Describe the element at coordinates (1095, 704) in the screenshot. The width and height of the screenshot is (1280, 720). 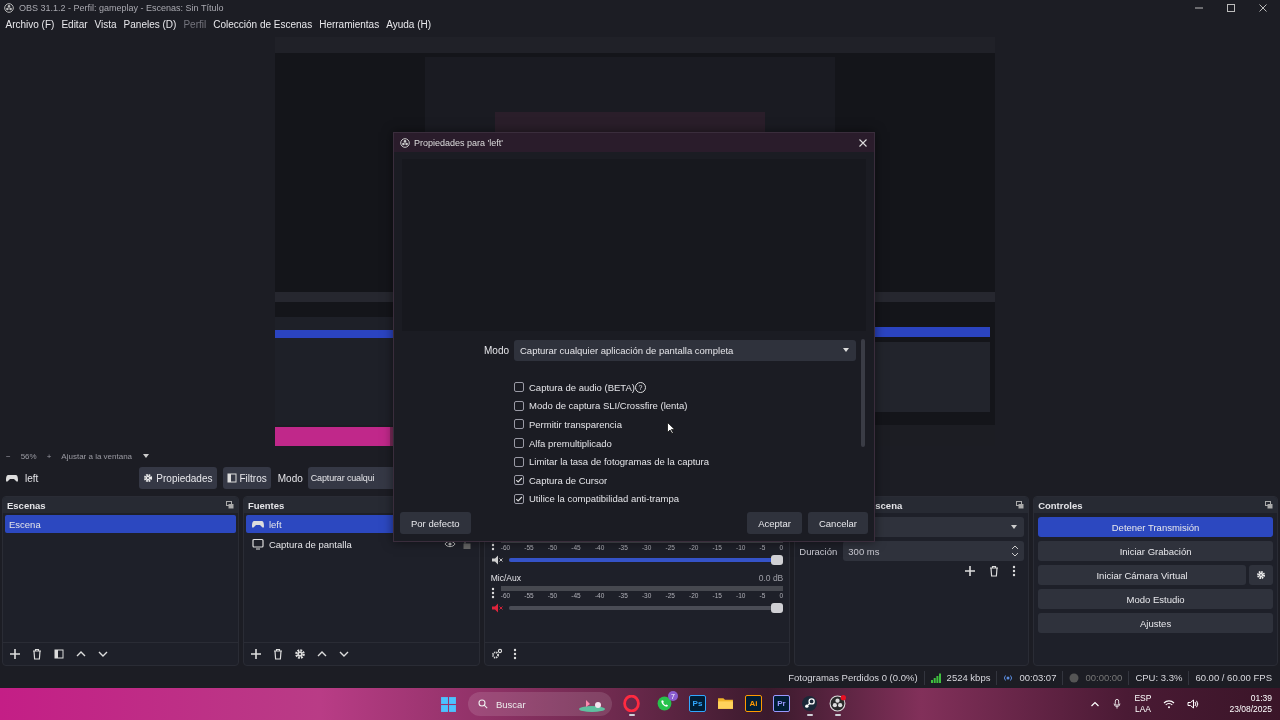
I see `chevron-up-icon` at that location.